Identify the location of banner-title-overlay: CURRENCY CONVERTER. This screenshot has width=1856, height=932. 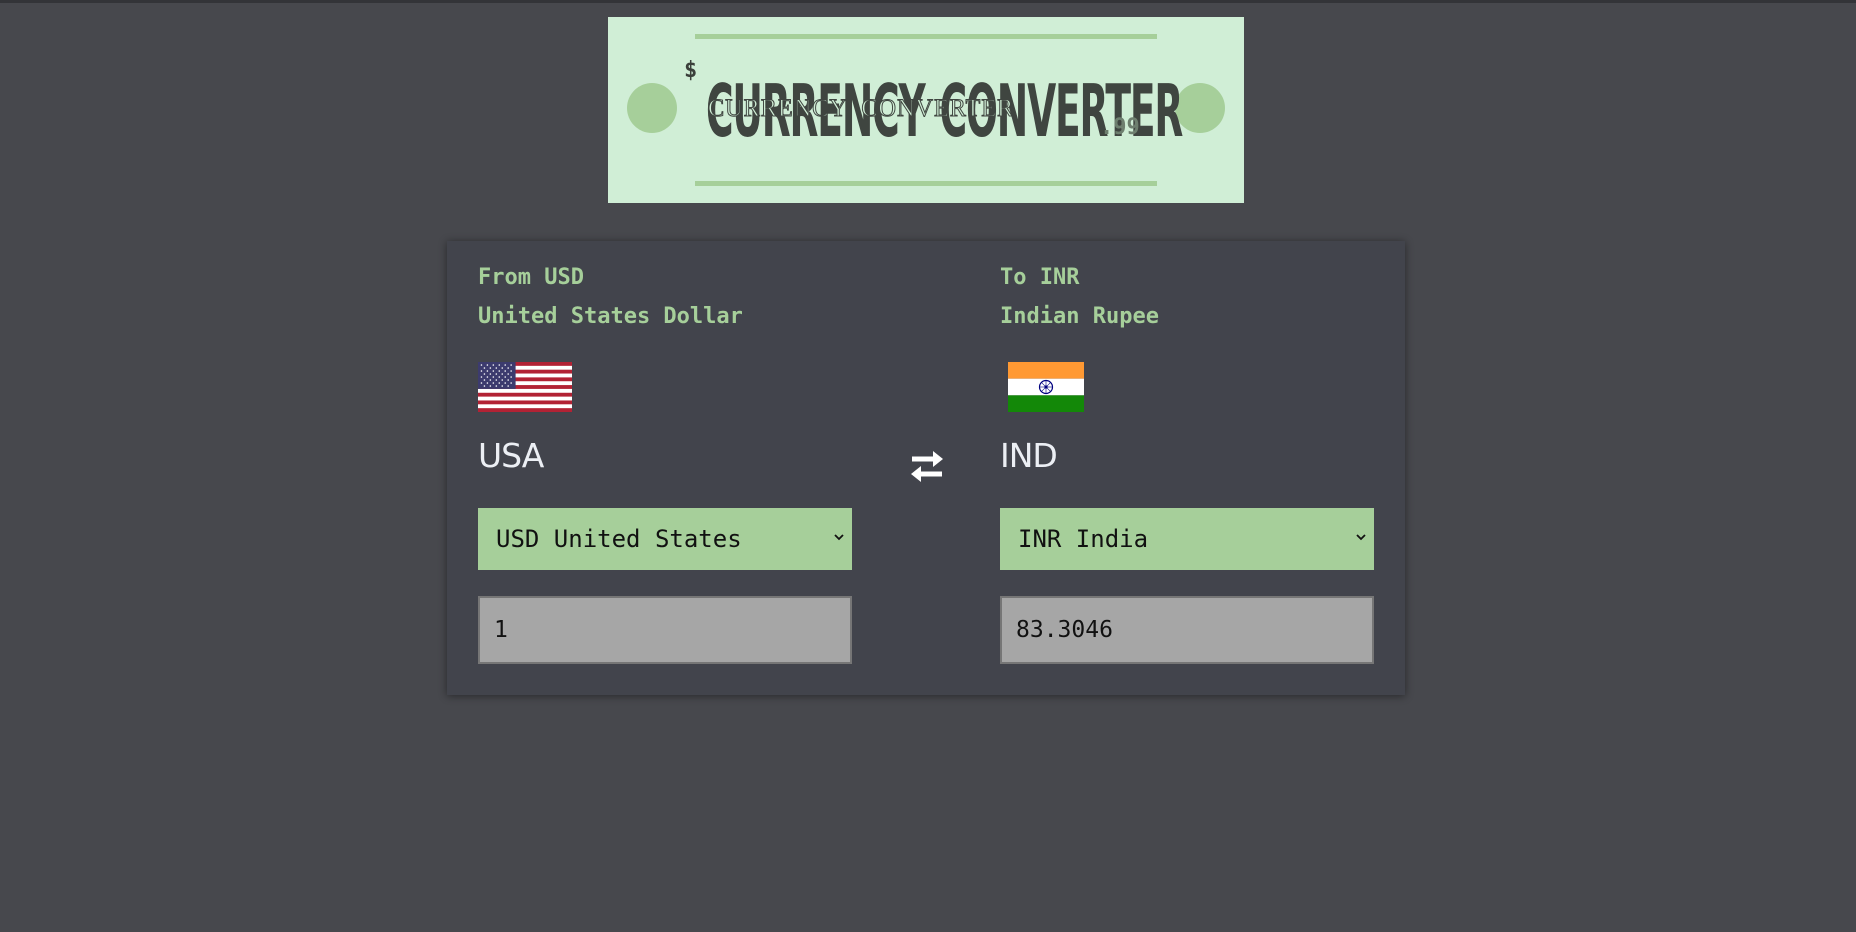
(868, 109).